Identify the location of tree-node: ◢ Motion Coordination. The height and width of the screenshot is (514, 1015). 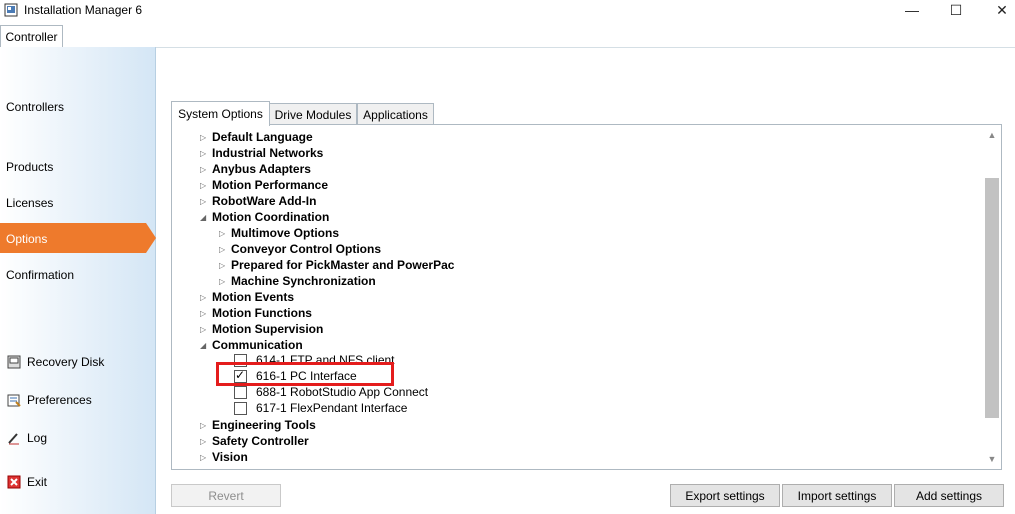
(264, 217).